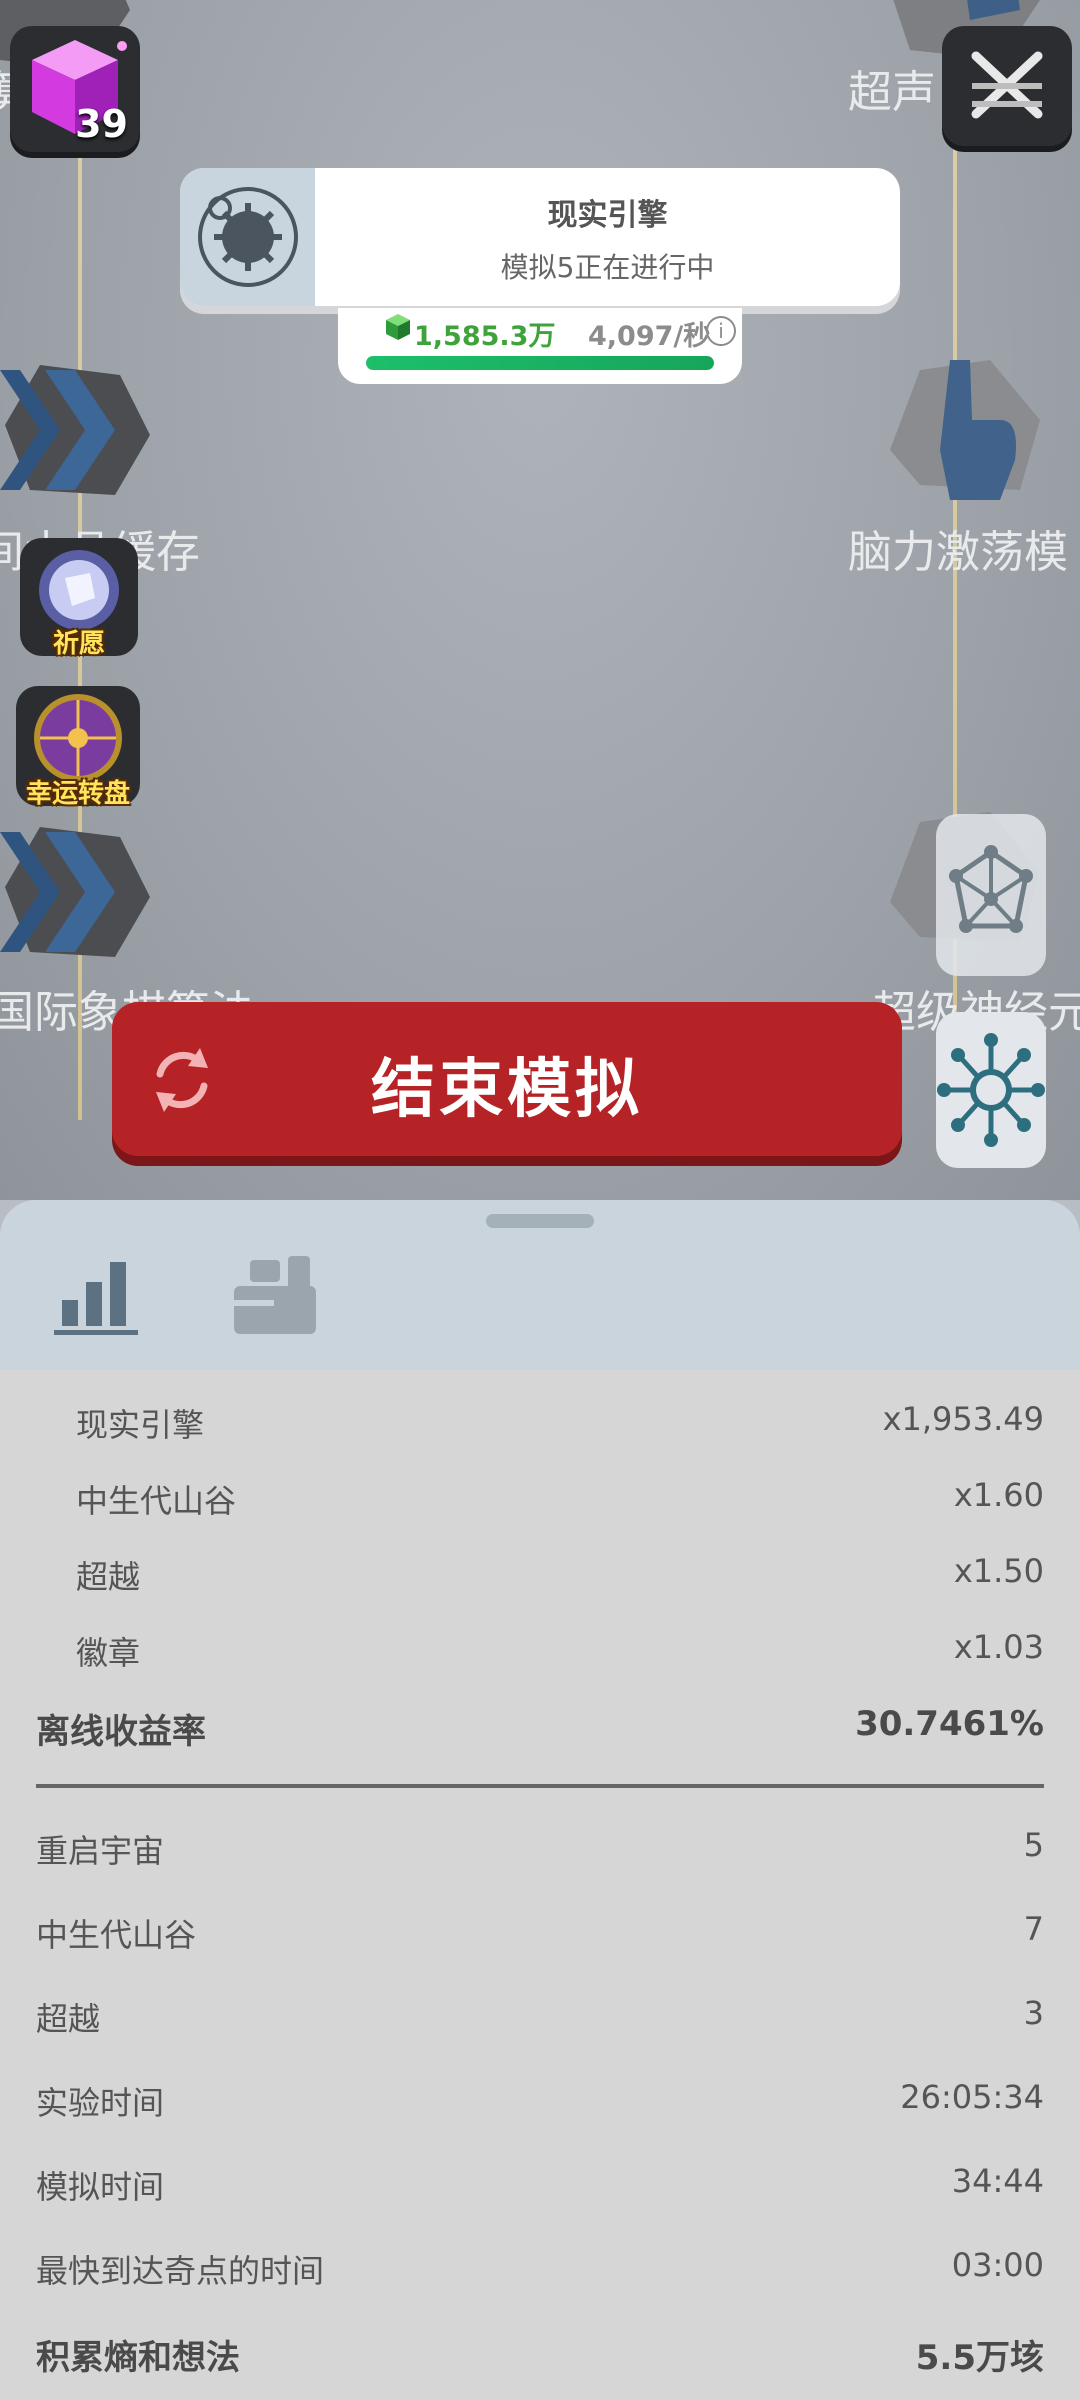 The image size is (1080, 2400). I want to click on close-menu-button, so click(1007, 86).